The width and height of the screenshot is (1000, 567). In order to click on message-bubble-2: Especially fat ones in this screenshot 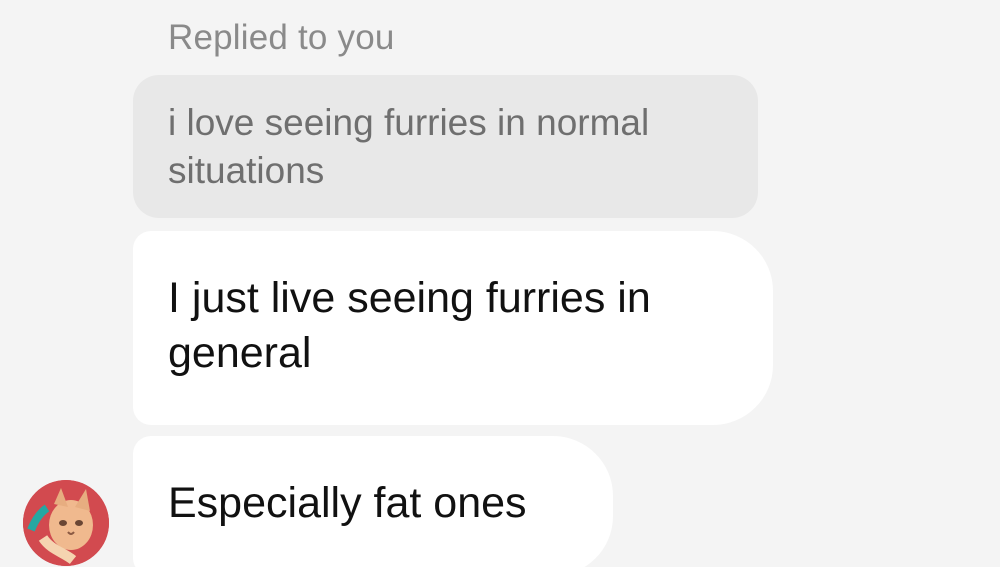, I will do `click(373, 501)`.